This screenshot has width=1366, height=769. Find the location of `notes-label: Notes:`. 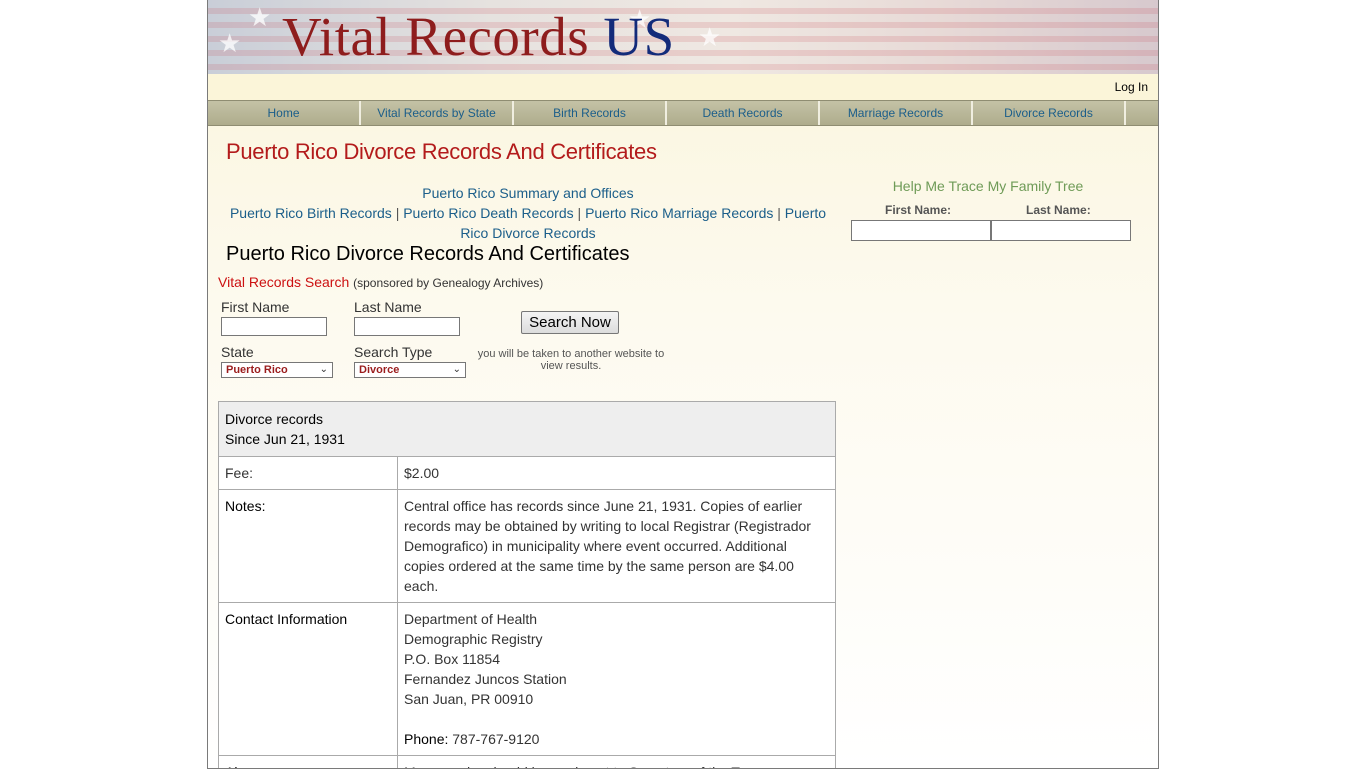

notes-label: Notes: is located at coordinates (308, 546).